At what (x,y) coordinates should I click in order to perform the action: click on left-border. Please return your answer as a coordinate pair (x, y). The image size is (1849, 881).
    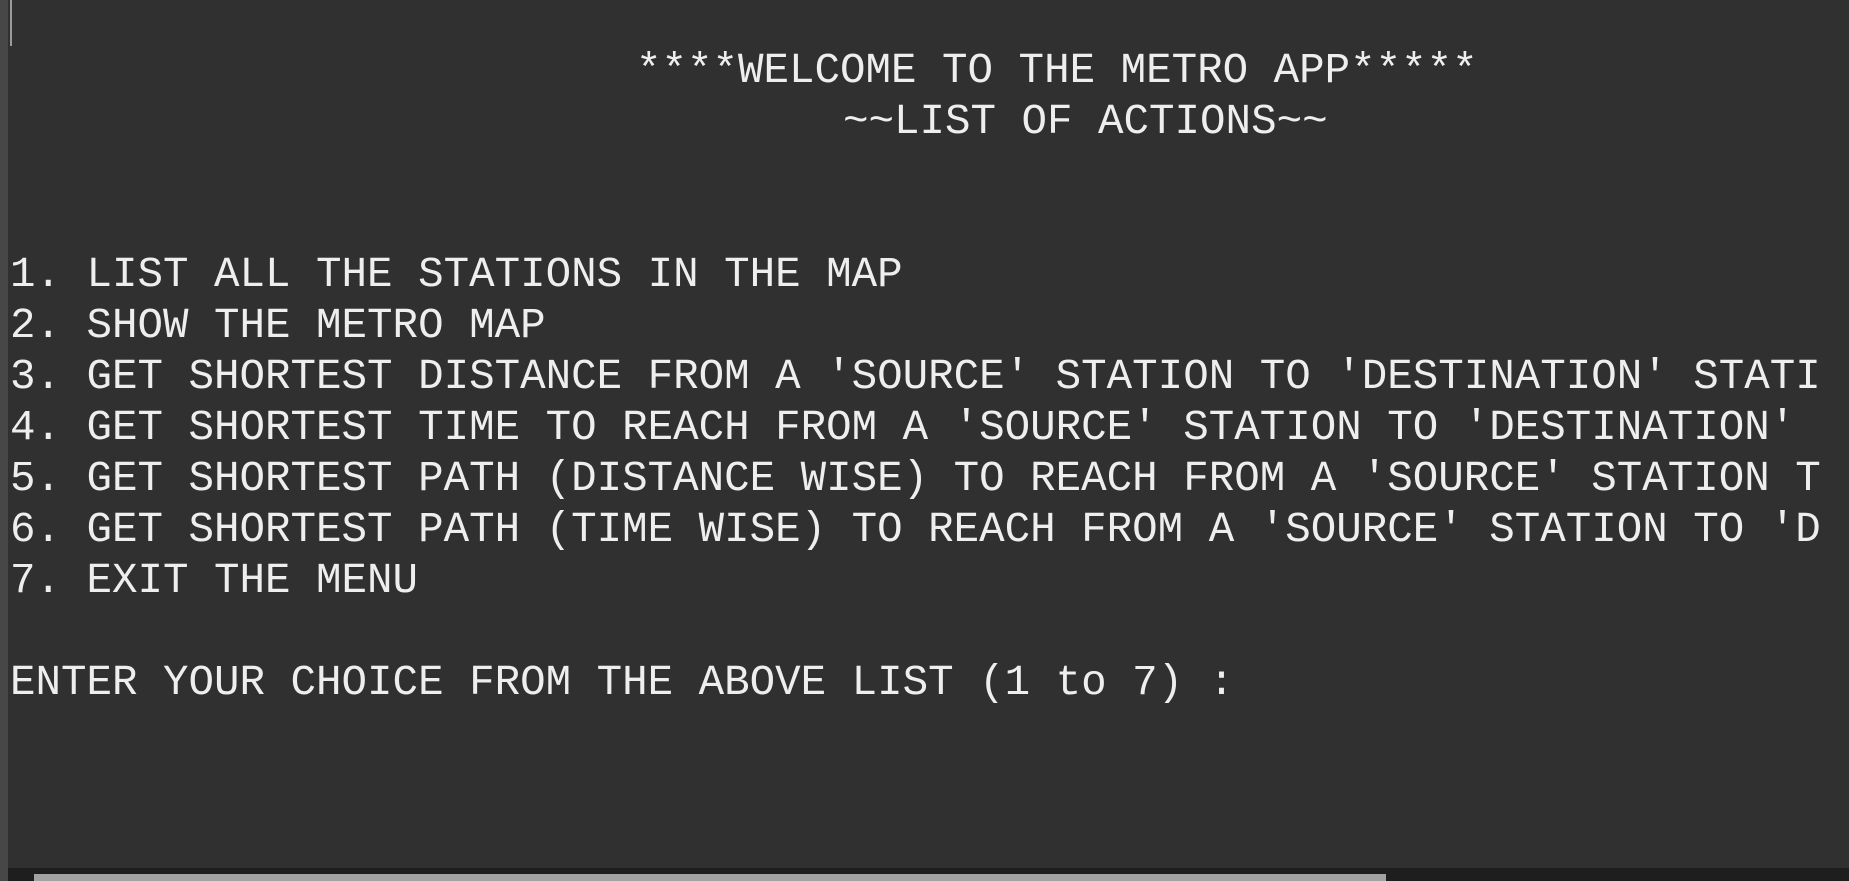
    Looking at the image, I should click on (4, 440).